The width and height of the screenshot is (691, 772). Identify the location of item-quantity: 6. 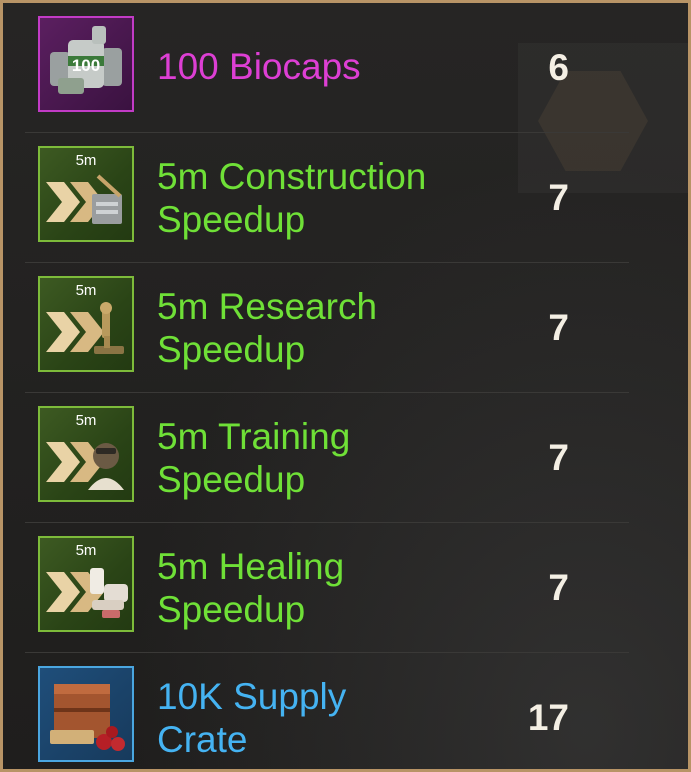
(558, 67).